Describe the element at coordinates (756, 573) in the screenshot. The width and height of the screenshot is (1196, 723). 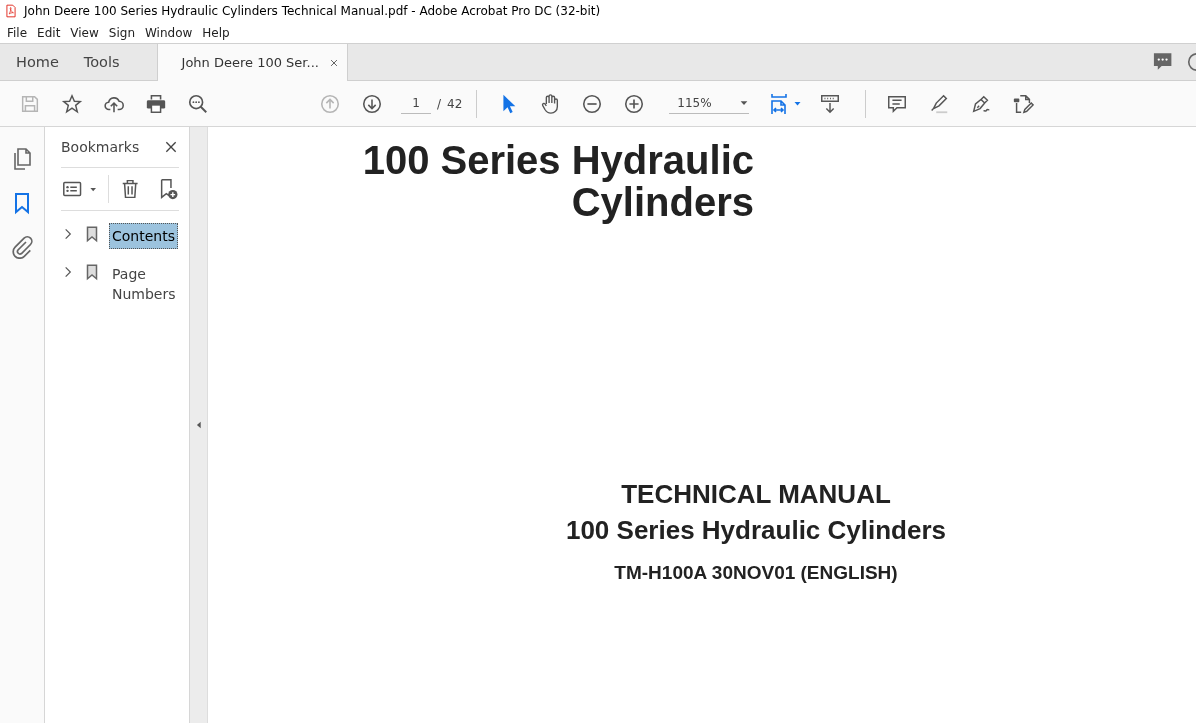
I see `document-code: TM-H100A 30NOV01 (ENGLISH)` at that location.